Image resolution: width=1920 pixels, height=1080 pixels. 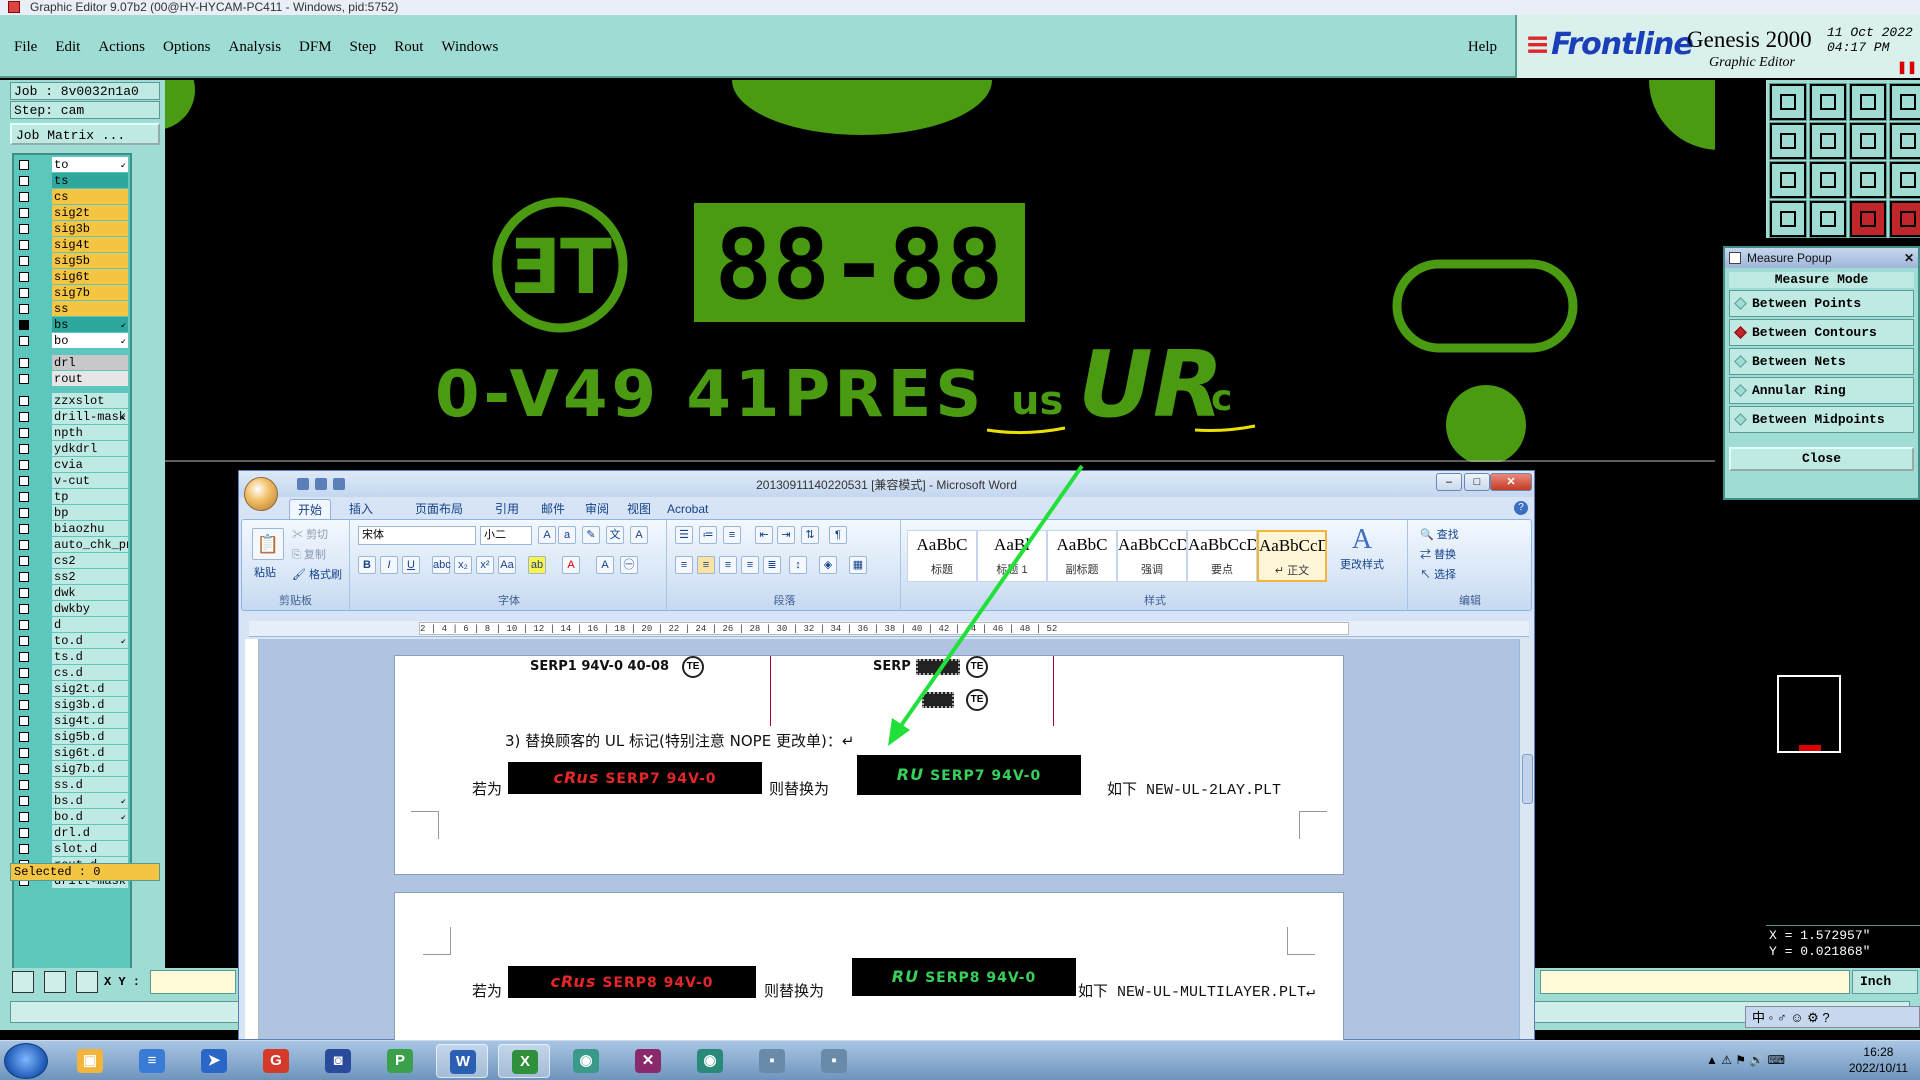 I want to click on save-app-icon: ◙, so click(x=338, y=1061).